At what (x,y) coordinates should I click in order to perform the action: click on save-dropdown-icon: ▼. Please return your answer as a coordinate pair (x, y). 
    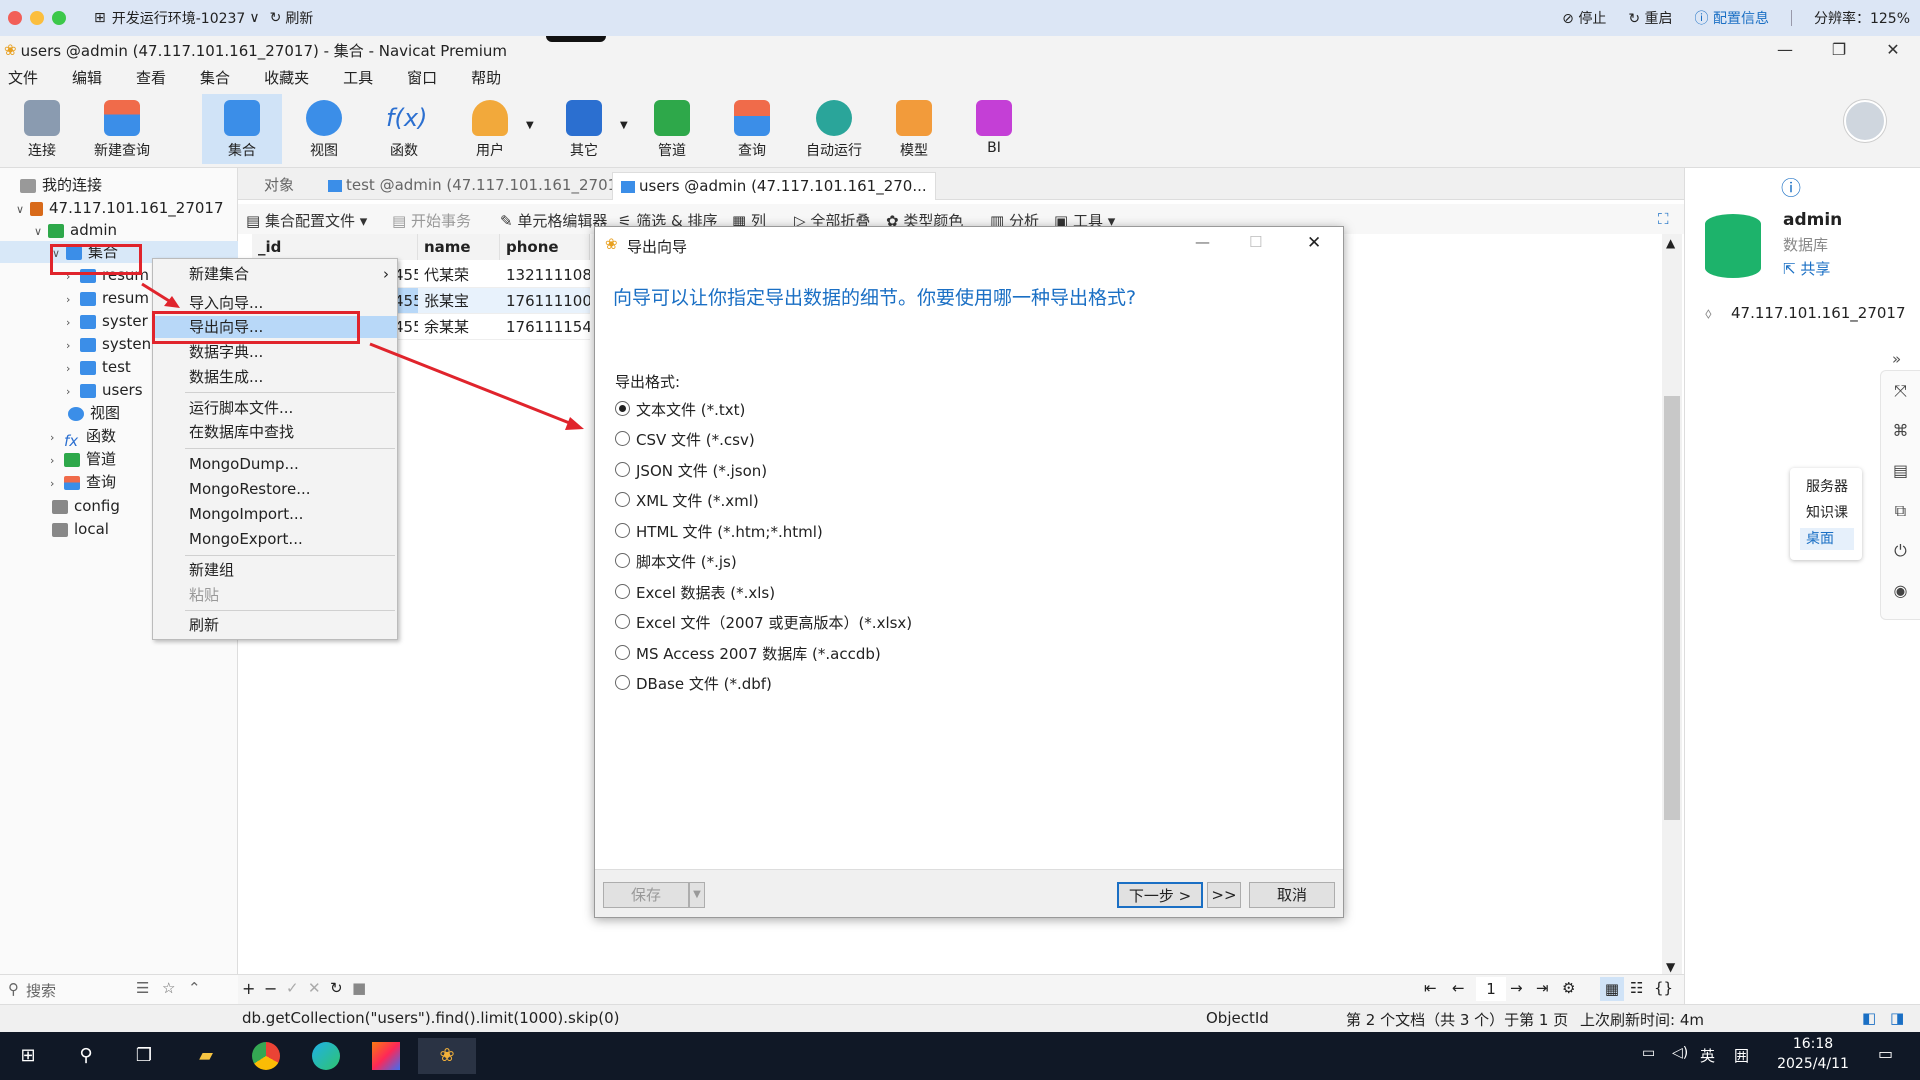
    Looking at the image, I should click on (697, 895).